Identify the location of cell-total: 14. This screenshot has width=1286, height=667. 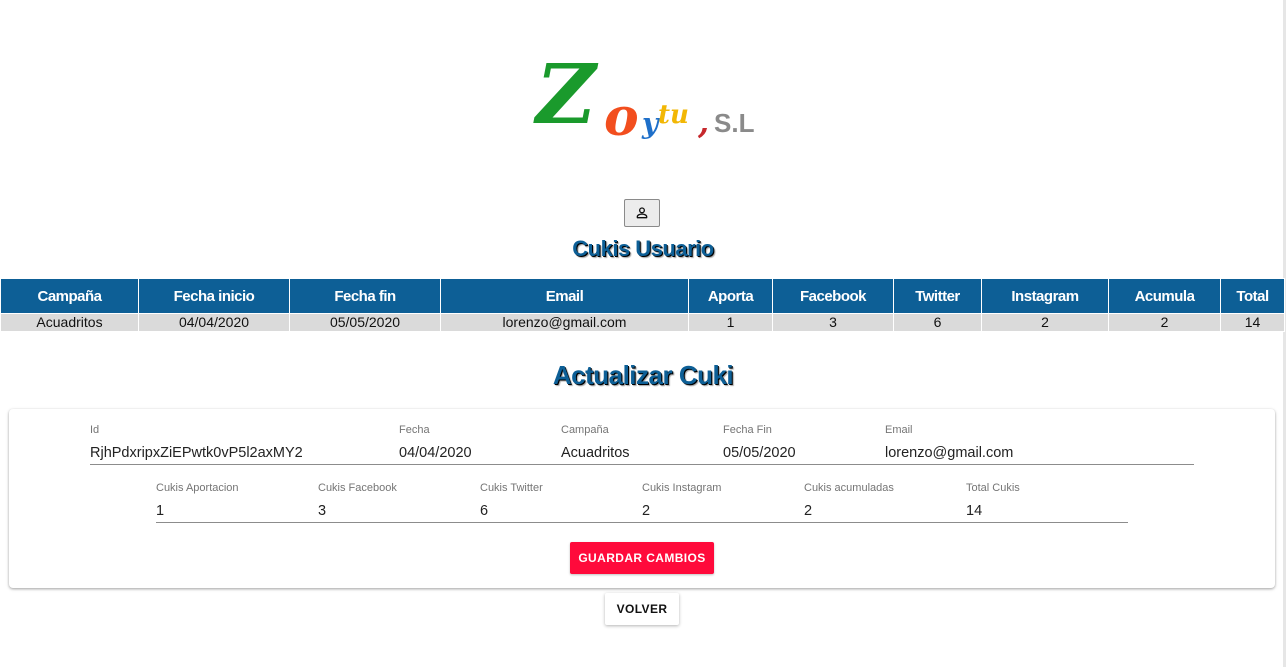
(1252, 322).